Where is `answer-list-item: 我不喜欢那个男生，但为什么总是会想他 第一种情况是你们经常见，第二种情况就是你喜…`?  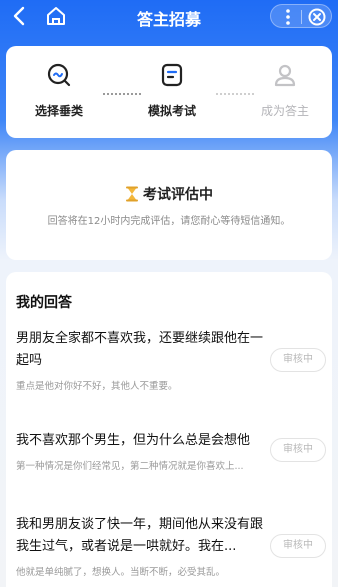 answer-list-item: 我不喜欢那个男生，但为什么总是会想他 第一种情况是你们经常见，第二种情况就是你喜… is located at coordinates (172, 451).